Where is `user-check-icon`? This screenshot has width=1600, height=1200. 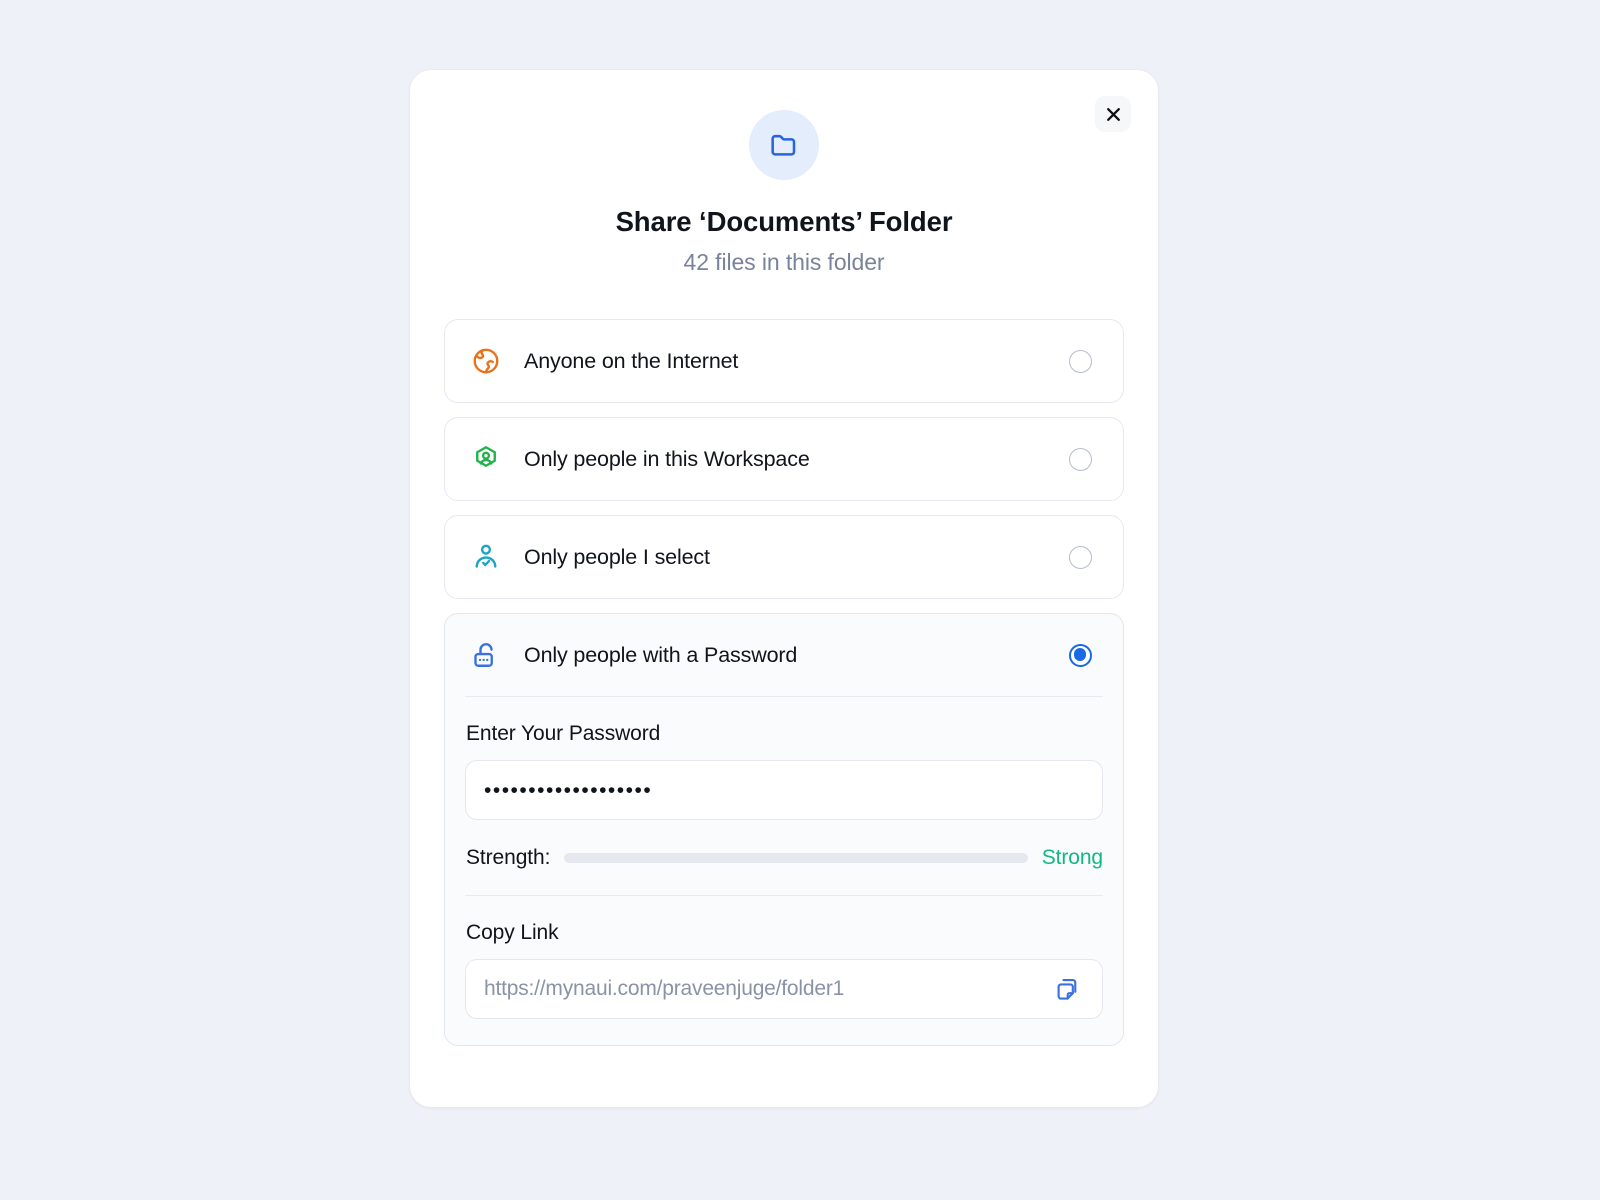 user-check-icon is located at coordinates (486, 557).